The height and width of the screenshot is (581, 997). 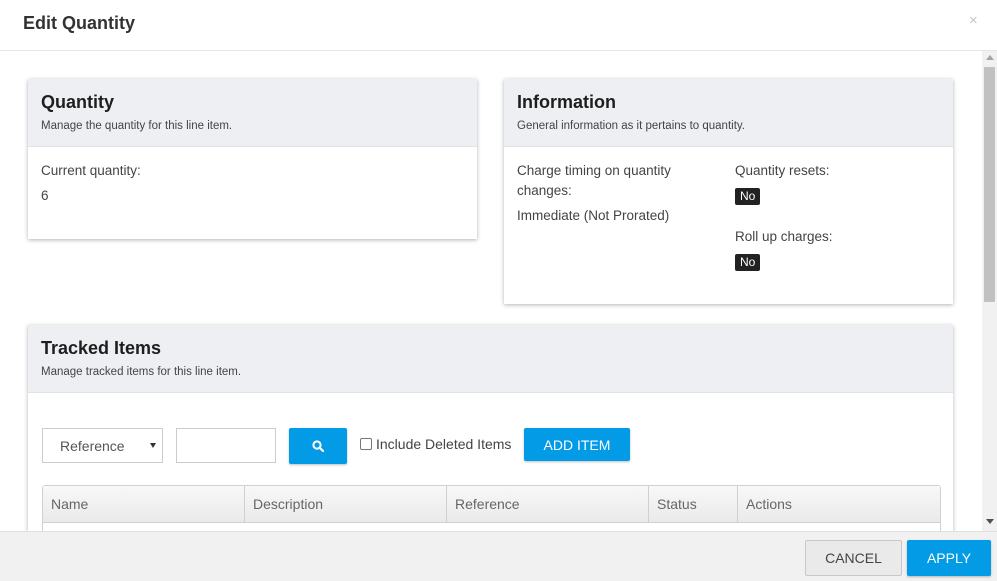 What do you see at coordinates (593, 215) in the screenshot?
I see `charge-timing-value: Immediate (Not Prorated)` at bounding box center [593, 215].